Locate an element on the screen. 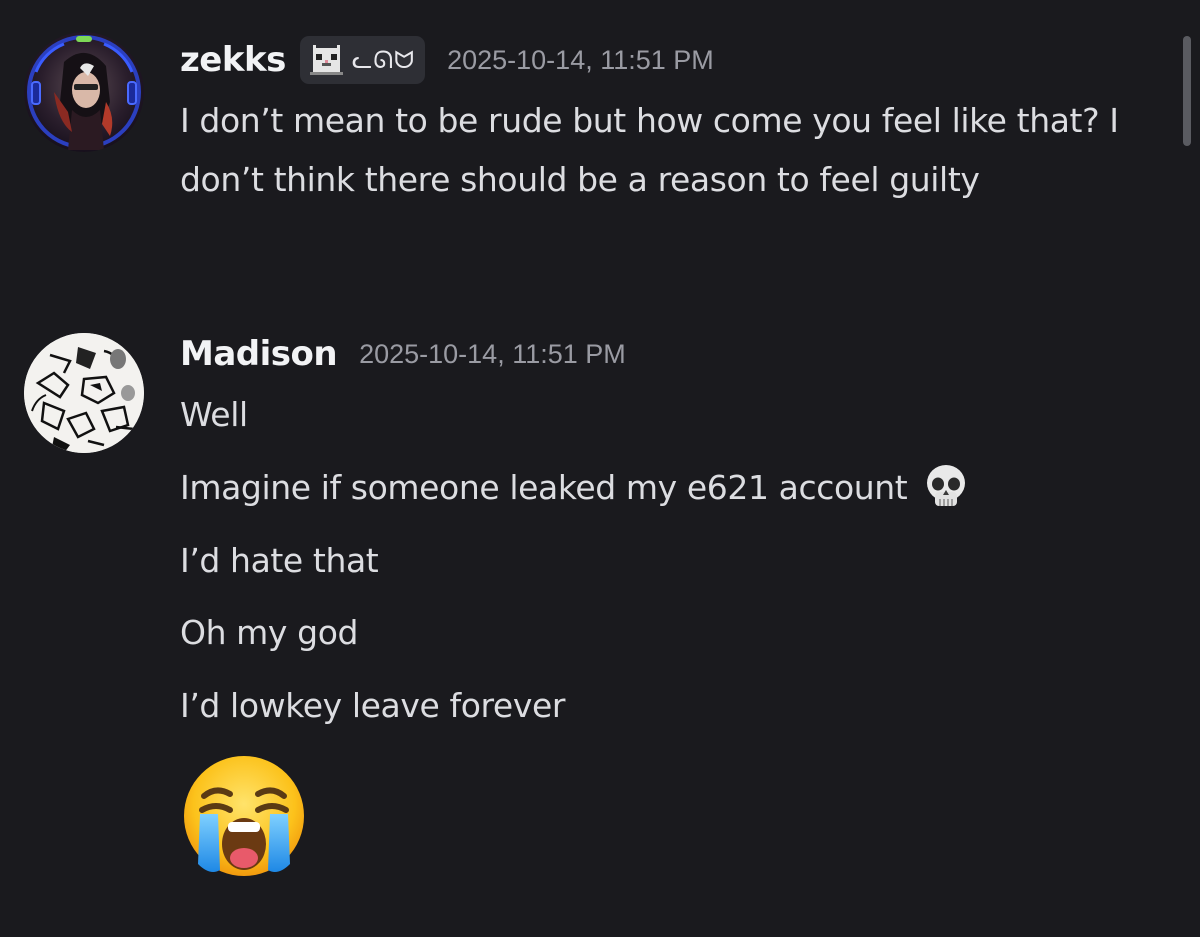 The width and height of the screenshot is (1200, 937). message-line-text: I’d hate that is located at coordinates (279, 560).